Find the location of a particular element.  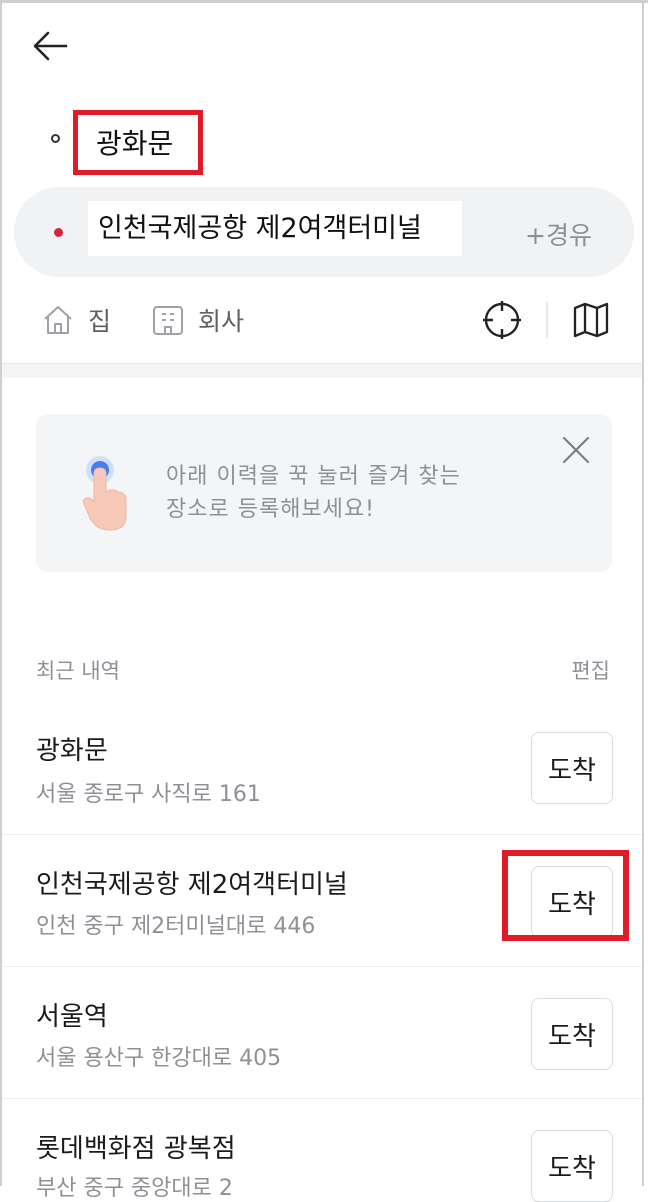

current-location-icon is located at coordinates (502, 320).